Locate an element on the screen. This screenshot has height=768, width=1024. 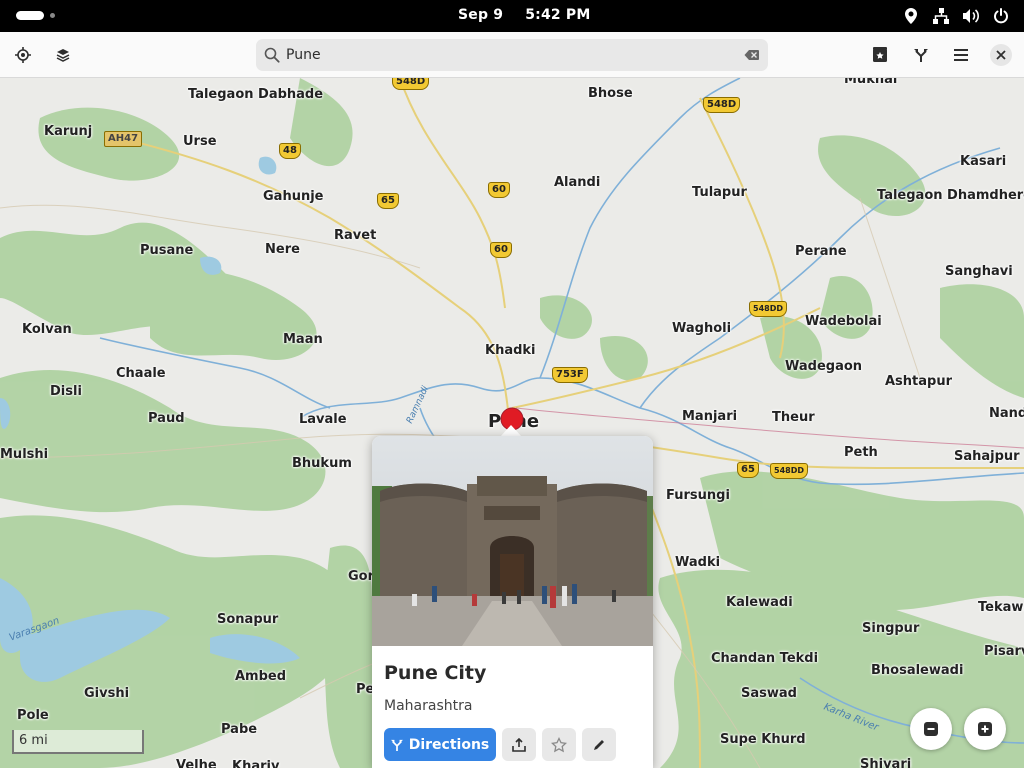
place-label: Supe Khurd is located at coordinates (763, 739).